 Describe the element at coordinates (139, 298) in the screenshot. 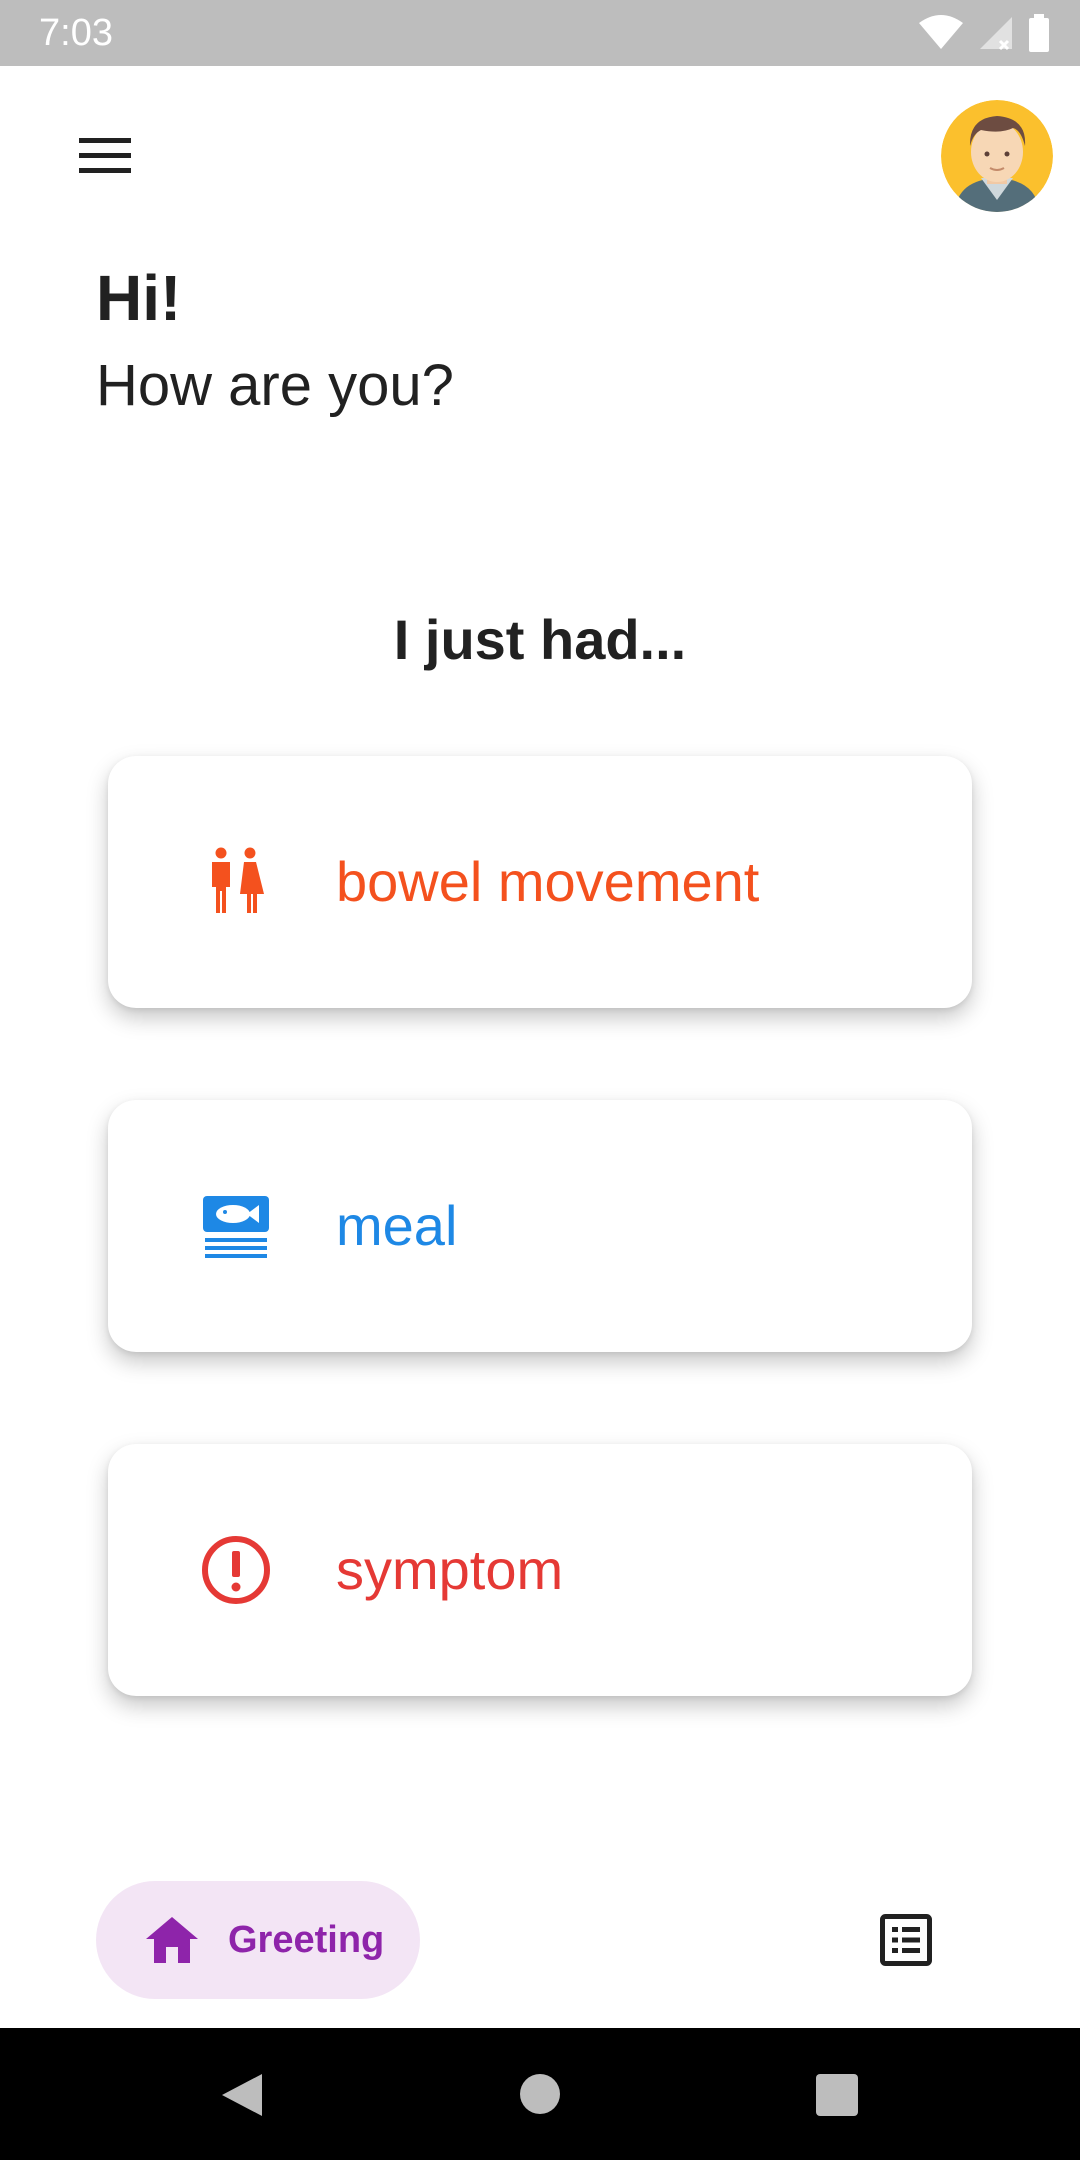

I see `greeting-title: Hi!` at that location.